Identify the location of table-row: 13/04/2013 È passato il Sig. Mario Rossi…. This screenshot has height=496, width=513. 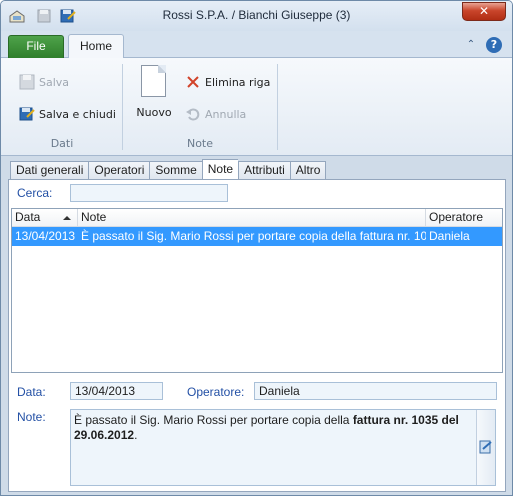
(257, 236).